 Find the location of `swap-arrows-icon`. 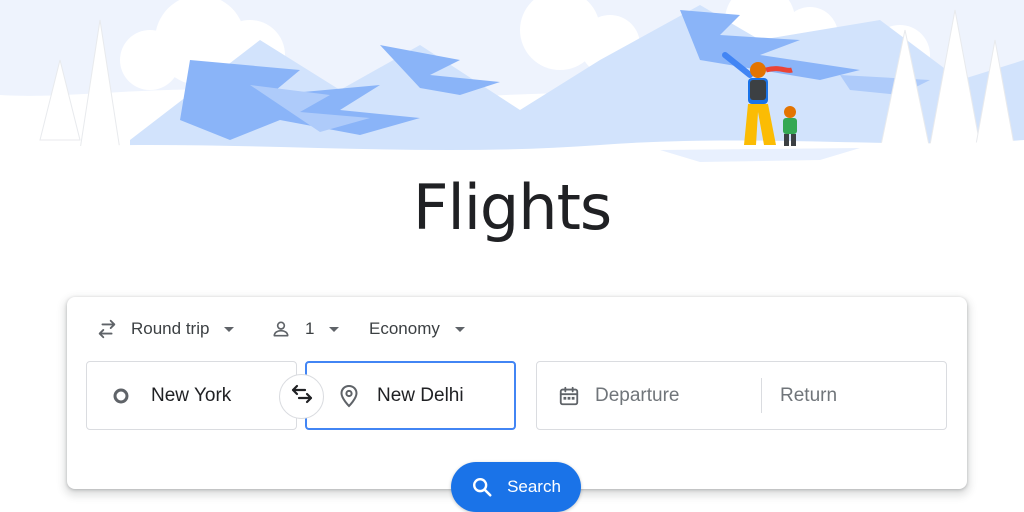

swap-arrows-icon is located at coordinates (302, 396).